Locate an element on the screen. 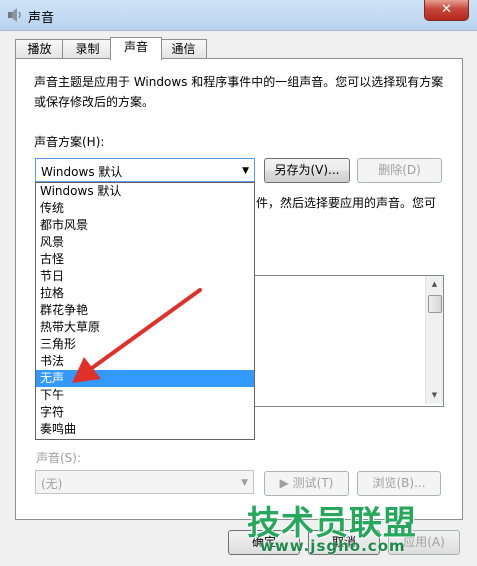 Image resolution: width=477 pixels, height=566 pixels. scheme-option: 下午 is located at coordinates (145, 395).